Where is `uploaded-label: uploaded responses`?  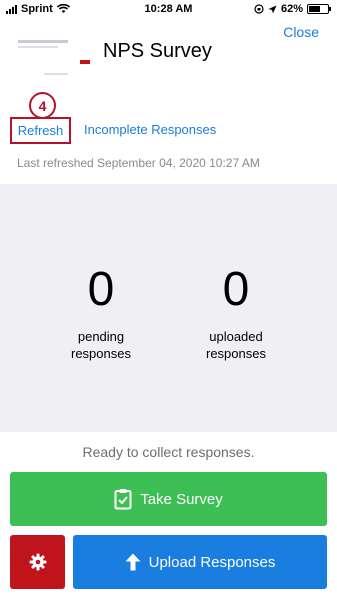
uploaded-label: uploaded responses is located at coordinates (236, 345).